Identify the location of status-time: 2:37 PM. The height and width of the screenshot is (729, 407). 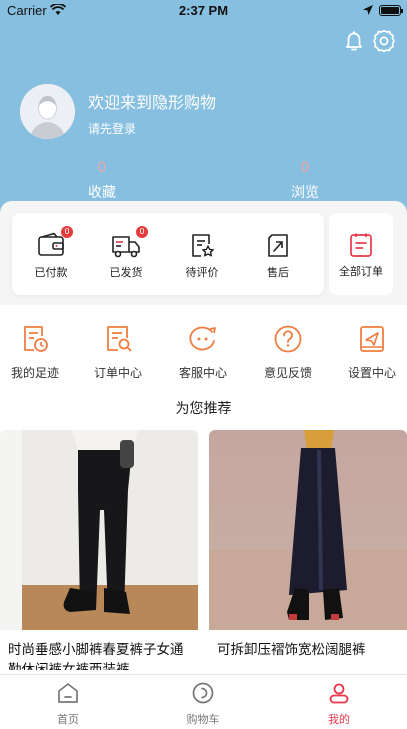
(203, 10).